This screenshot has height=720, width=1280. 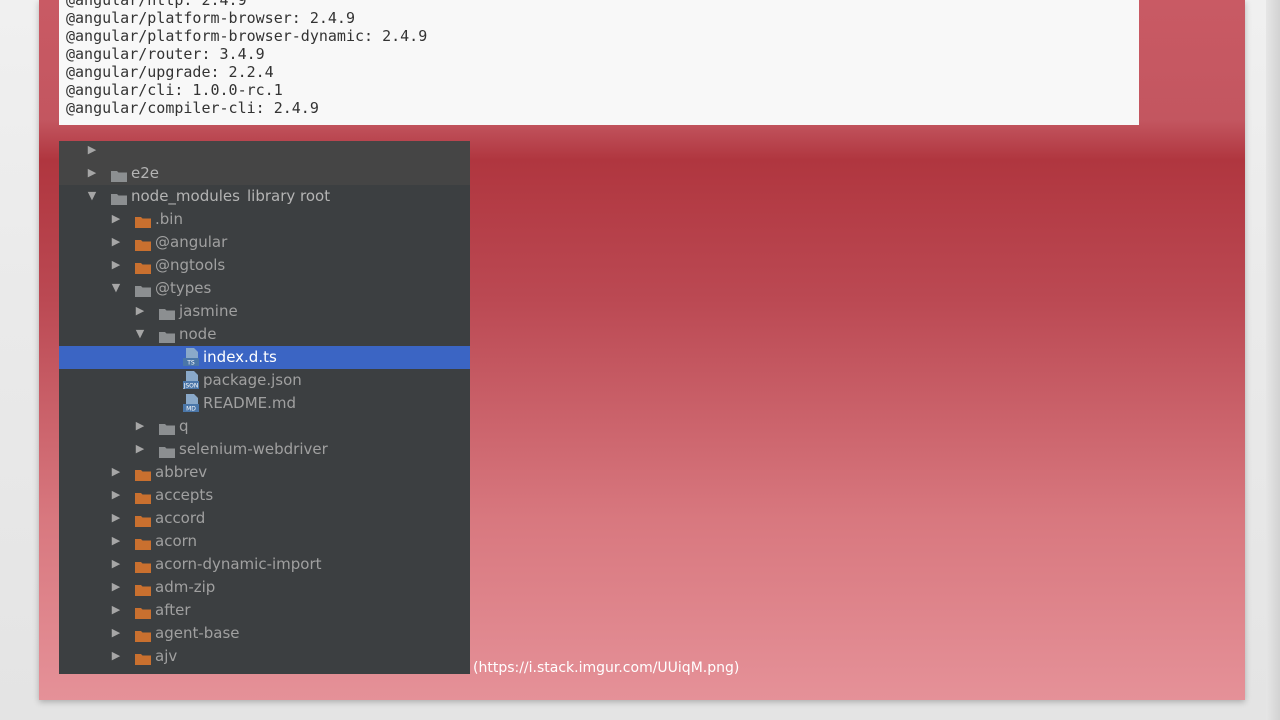 What do you see at coordinates (191, 357) in the screenshot?
I see `typescript-file-icon: TS` at bounding box center [191, 357].